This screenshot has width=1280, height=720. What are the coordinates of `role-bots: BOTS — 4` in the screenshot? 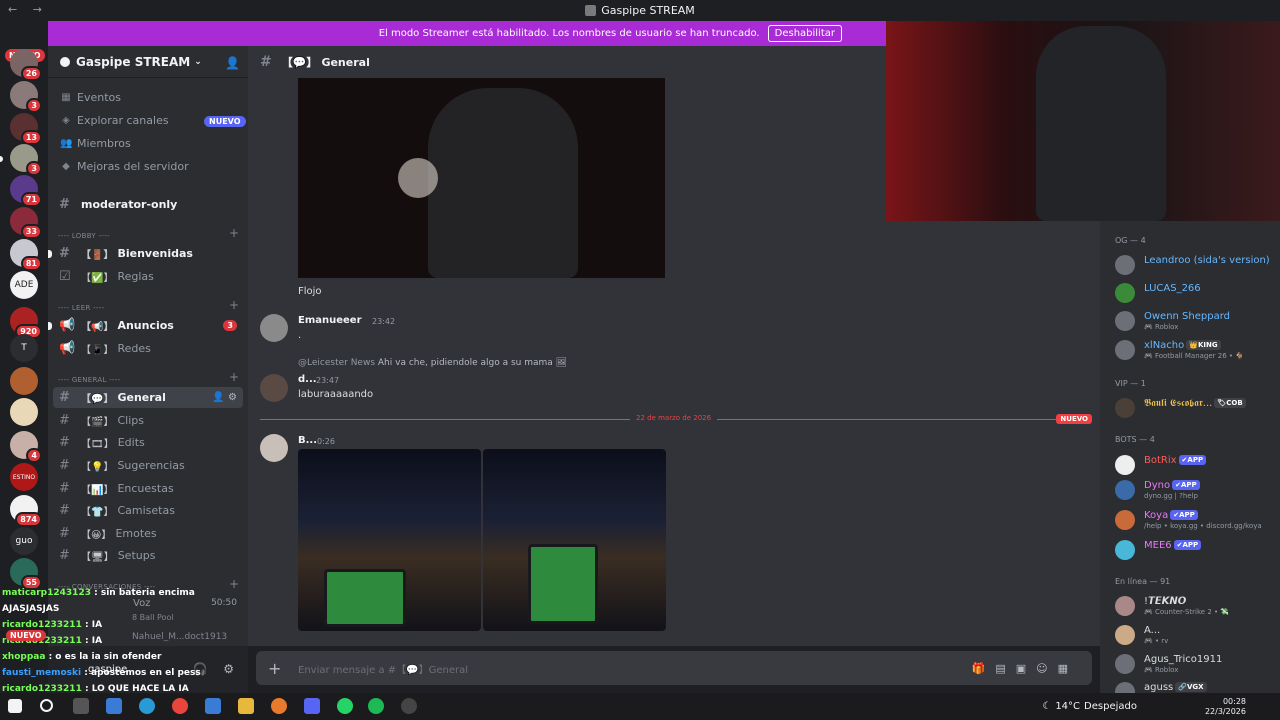 It's located at (1135, 439).